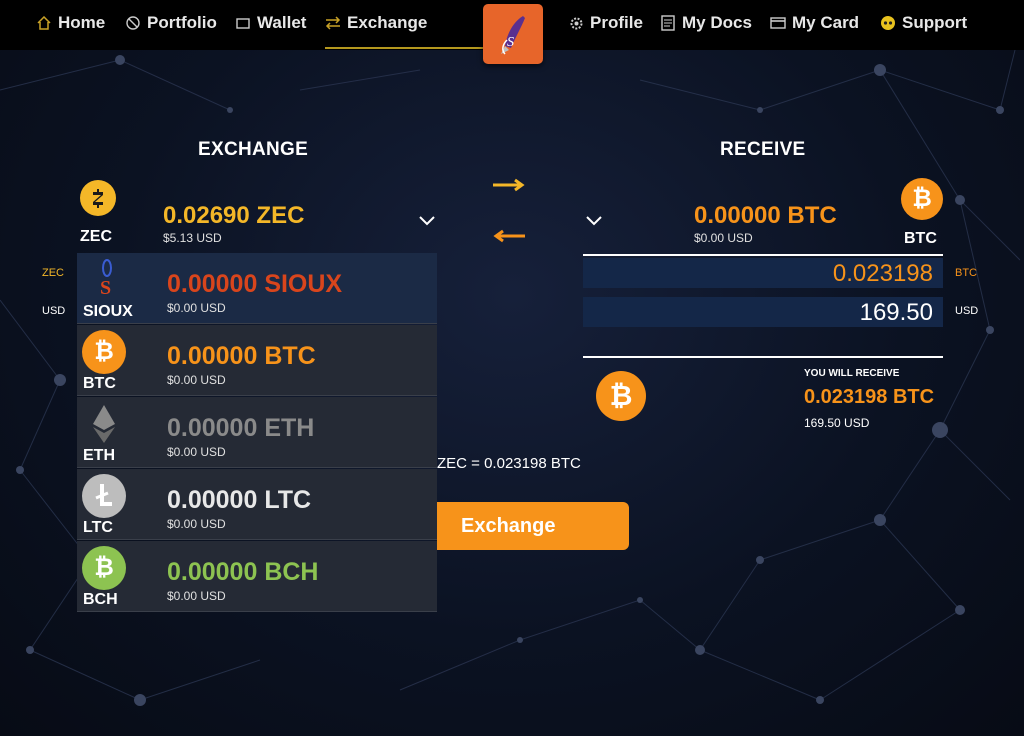 Image resolution: width=1024 pixels, height=736 pixels. I want to click on exchange-icon, so click(333, 23).